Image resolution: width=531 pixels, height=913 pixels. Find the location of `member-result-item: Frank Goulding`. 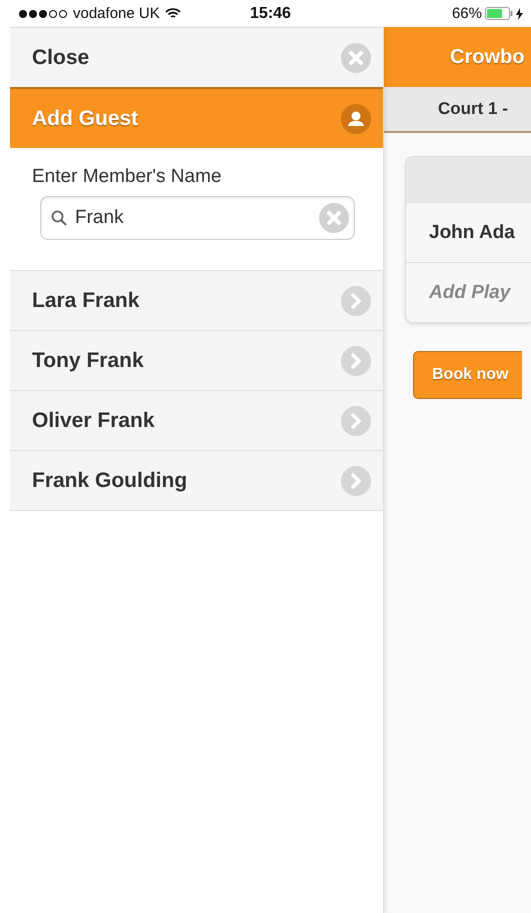

member-result-item: Frank Goulding is located at coordinates (196, 480).